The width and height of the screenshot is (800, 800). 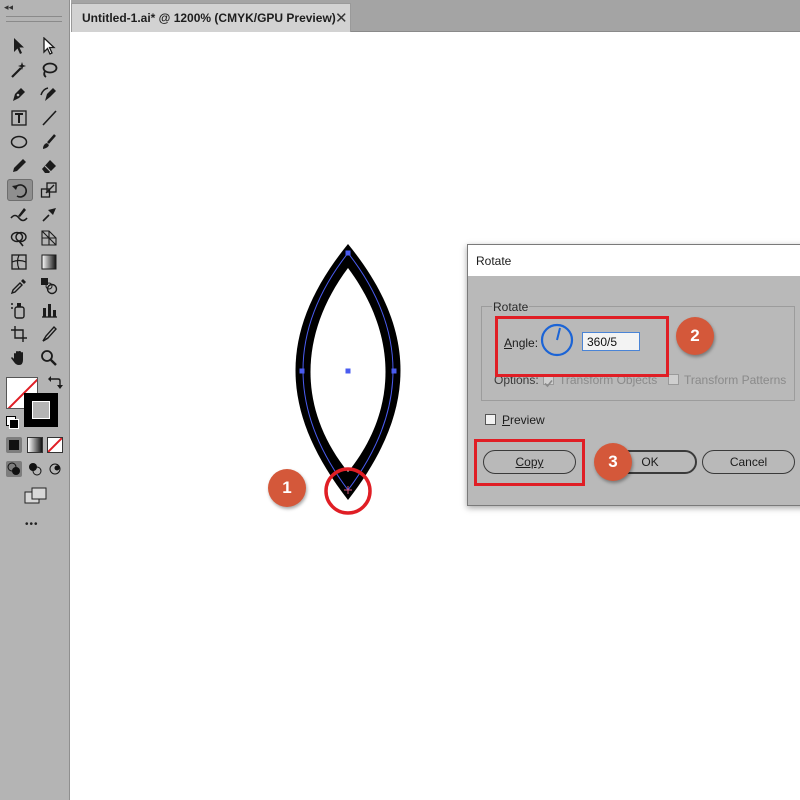 What do you see at coordinates (36, 496) in the screenshot?
I see `screen-mode-icon` at bounding box center [36, 496].